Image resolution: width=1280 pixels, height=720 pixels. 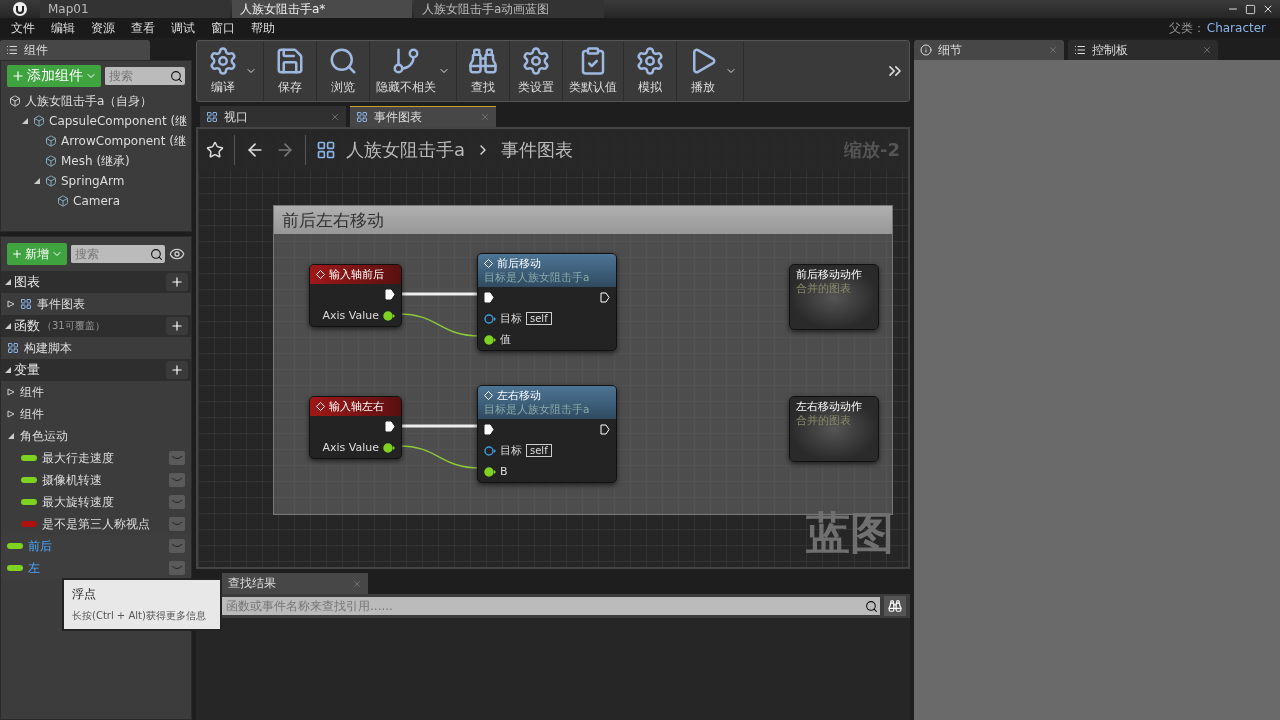 What do you see at coordinates (96, 458) in the screenshot?
I see `variable-item: 最大行走速度` at bounding box center [96, 458].